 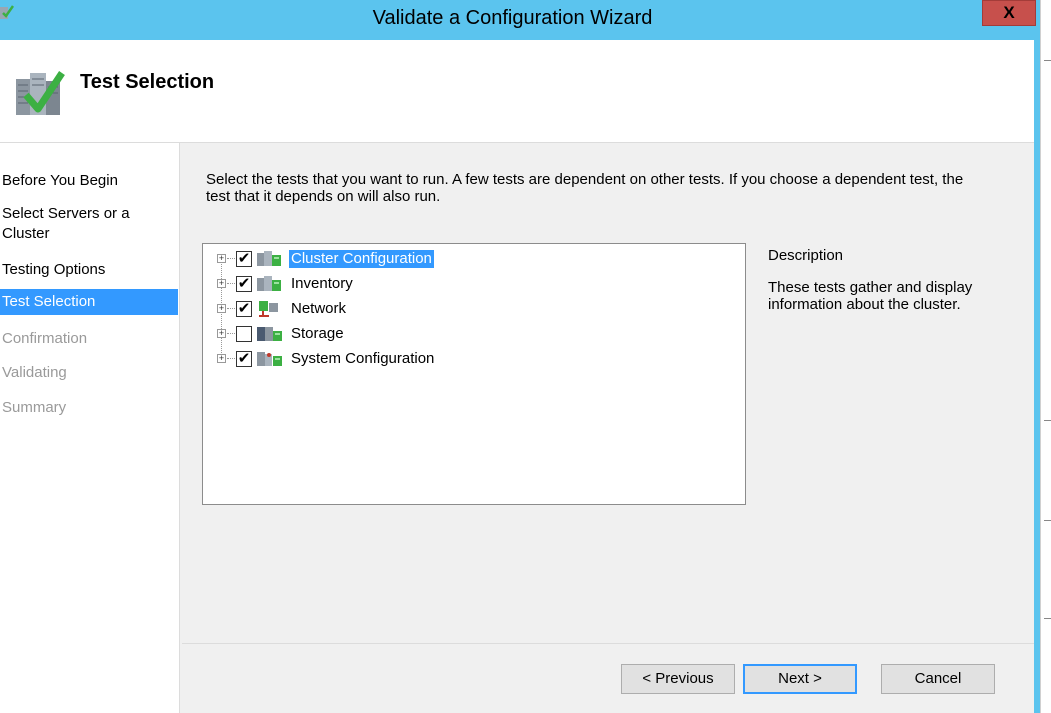 What do you see at coordinates (147, 82) in the screenshot?
I see `page-title: Test Selection` at bounding box center [147, 82].